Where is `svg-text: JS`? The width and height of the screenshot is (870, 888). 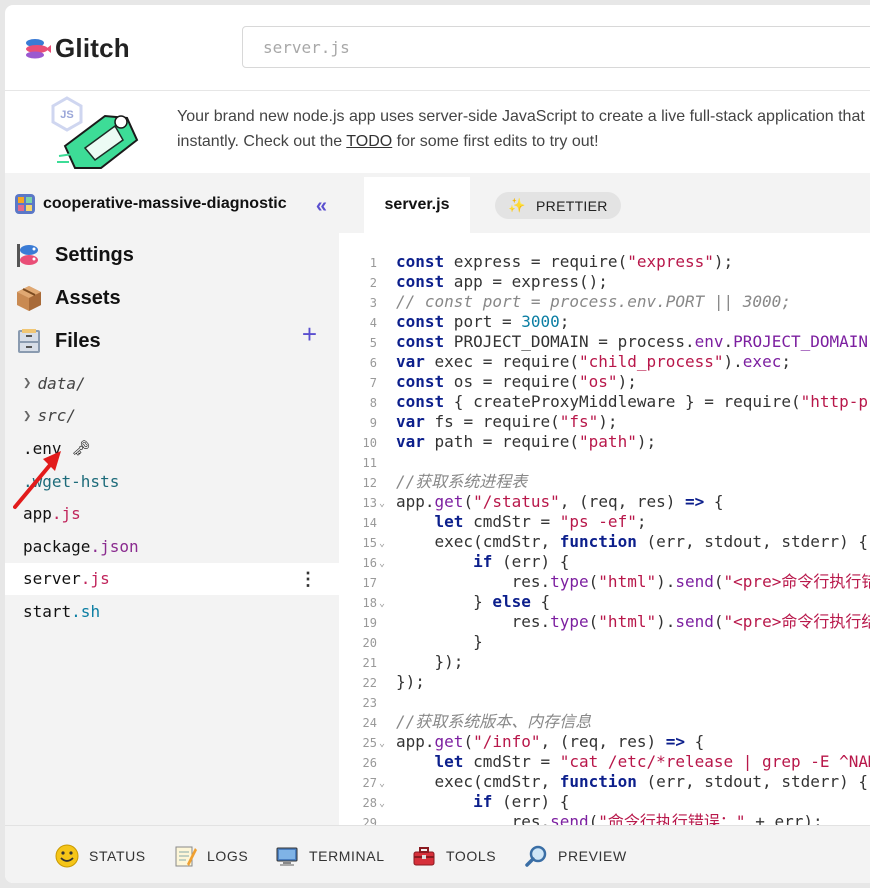 svg-text: JS is located at coordinates (66, 115).